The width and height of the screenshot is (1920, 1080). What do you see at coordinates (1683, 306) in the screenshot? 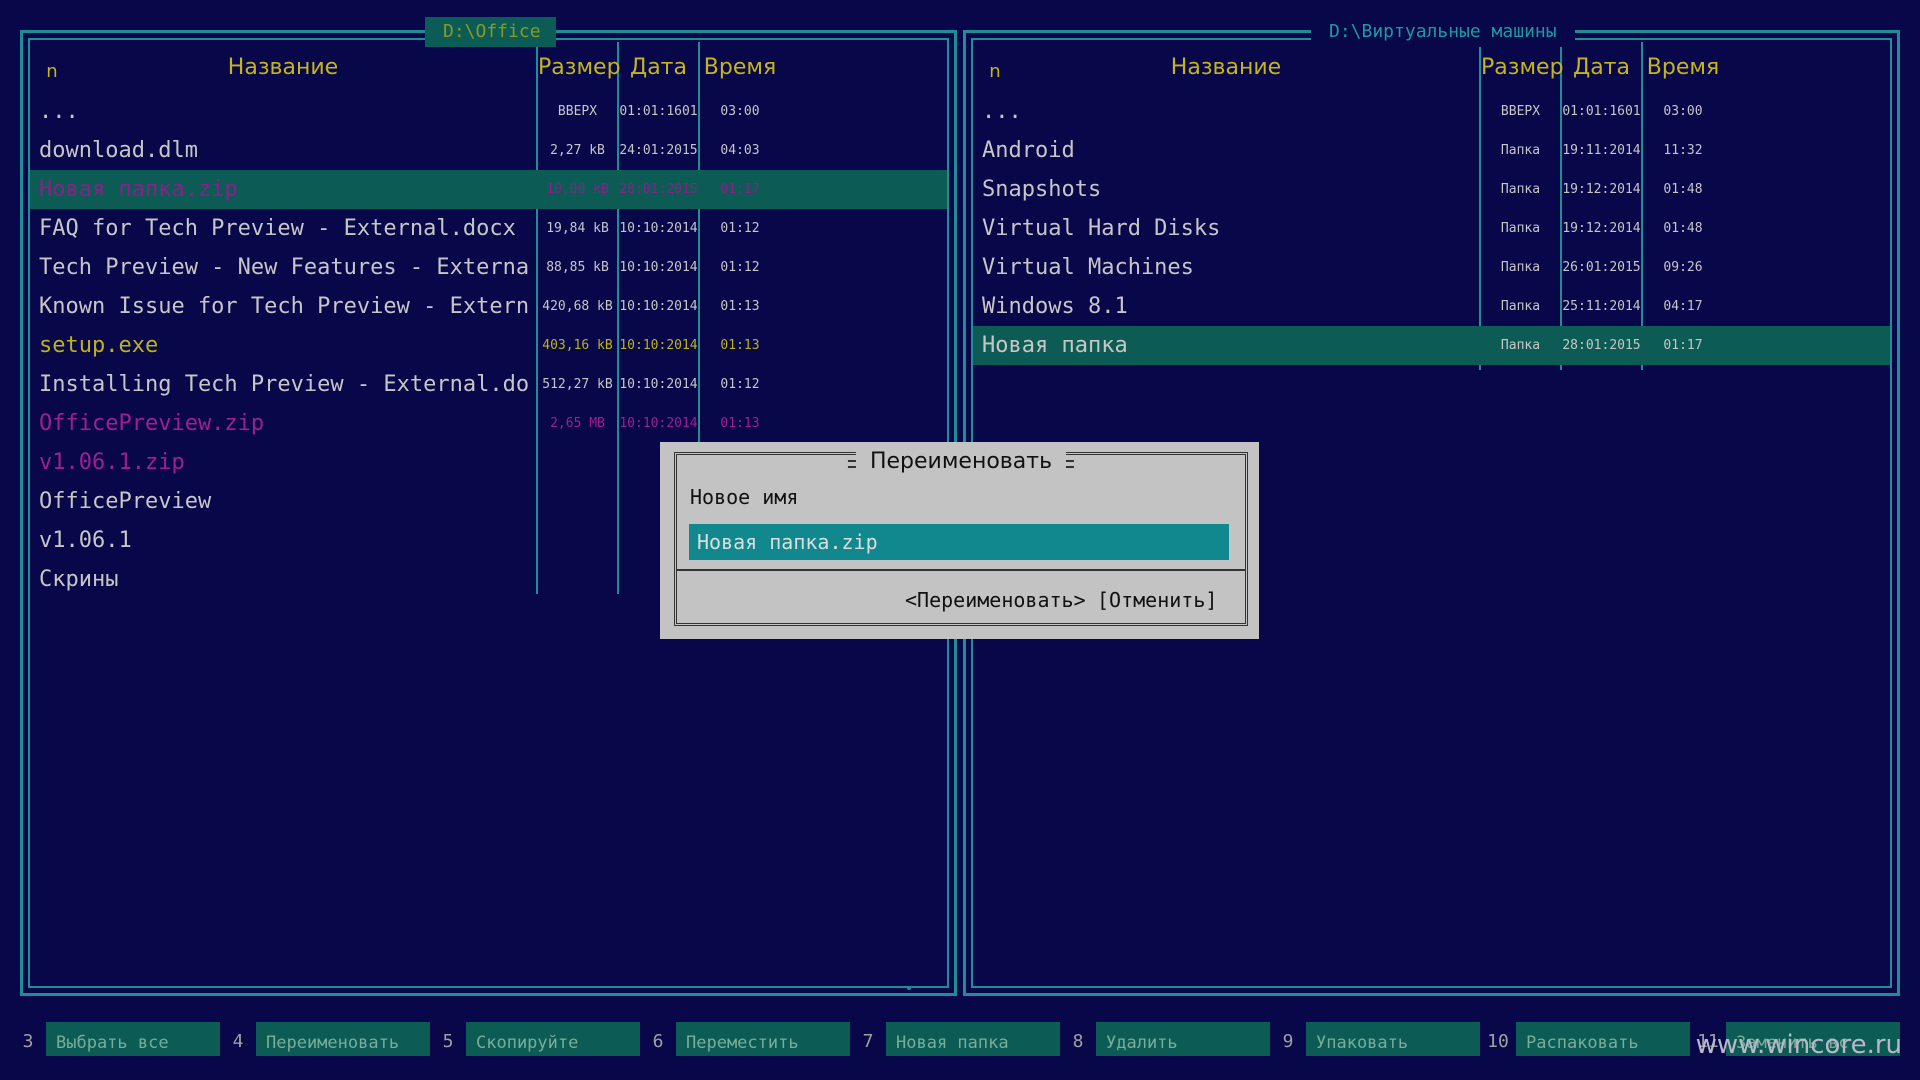
I see `file-time: 04:17` at bounding box center [1683, 306].